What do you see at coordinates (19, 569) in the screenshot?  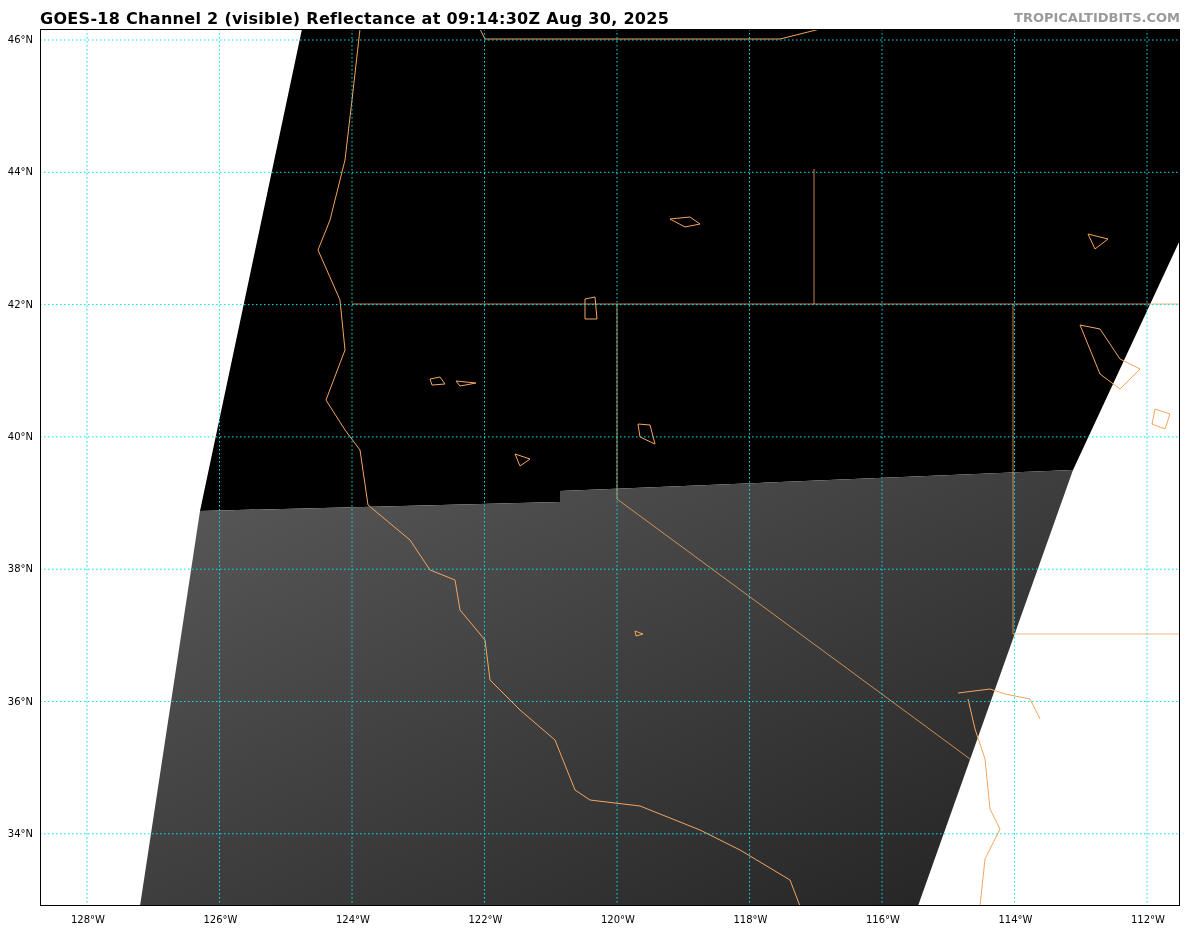 I see `latitude-label: 38°N` at bounding box center [19, 569].